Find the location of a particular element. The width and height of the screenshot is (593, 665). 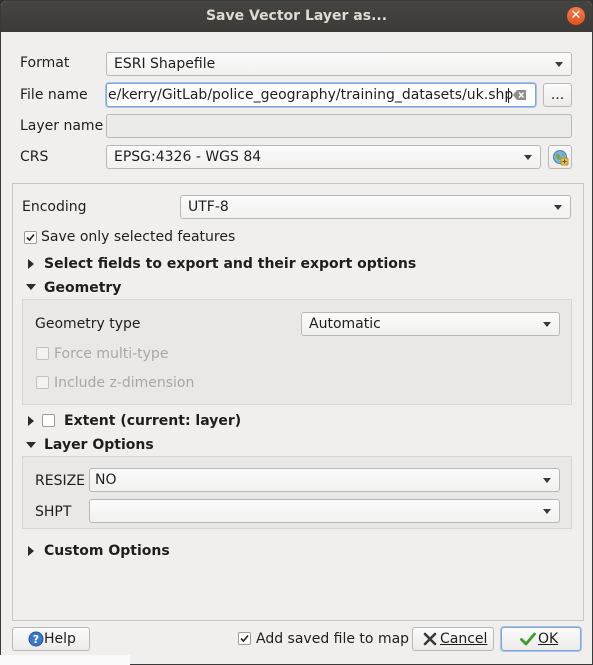

encoding-select: UTF-8 is located at coordinates (375, 207).